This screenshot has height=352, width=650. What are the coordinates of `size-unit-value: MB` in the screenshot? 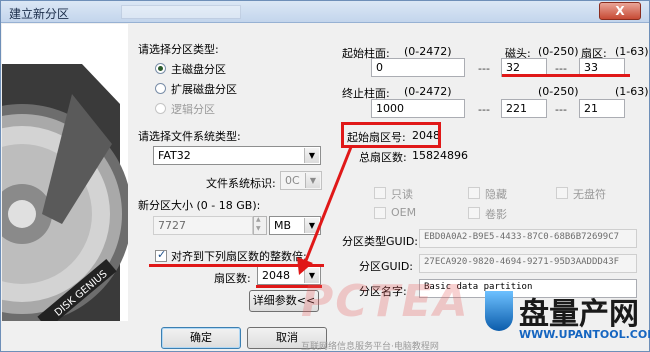 It's located at (283, 225).